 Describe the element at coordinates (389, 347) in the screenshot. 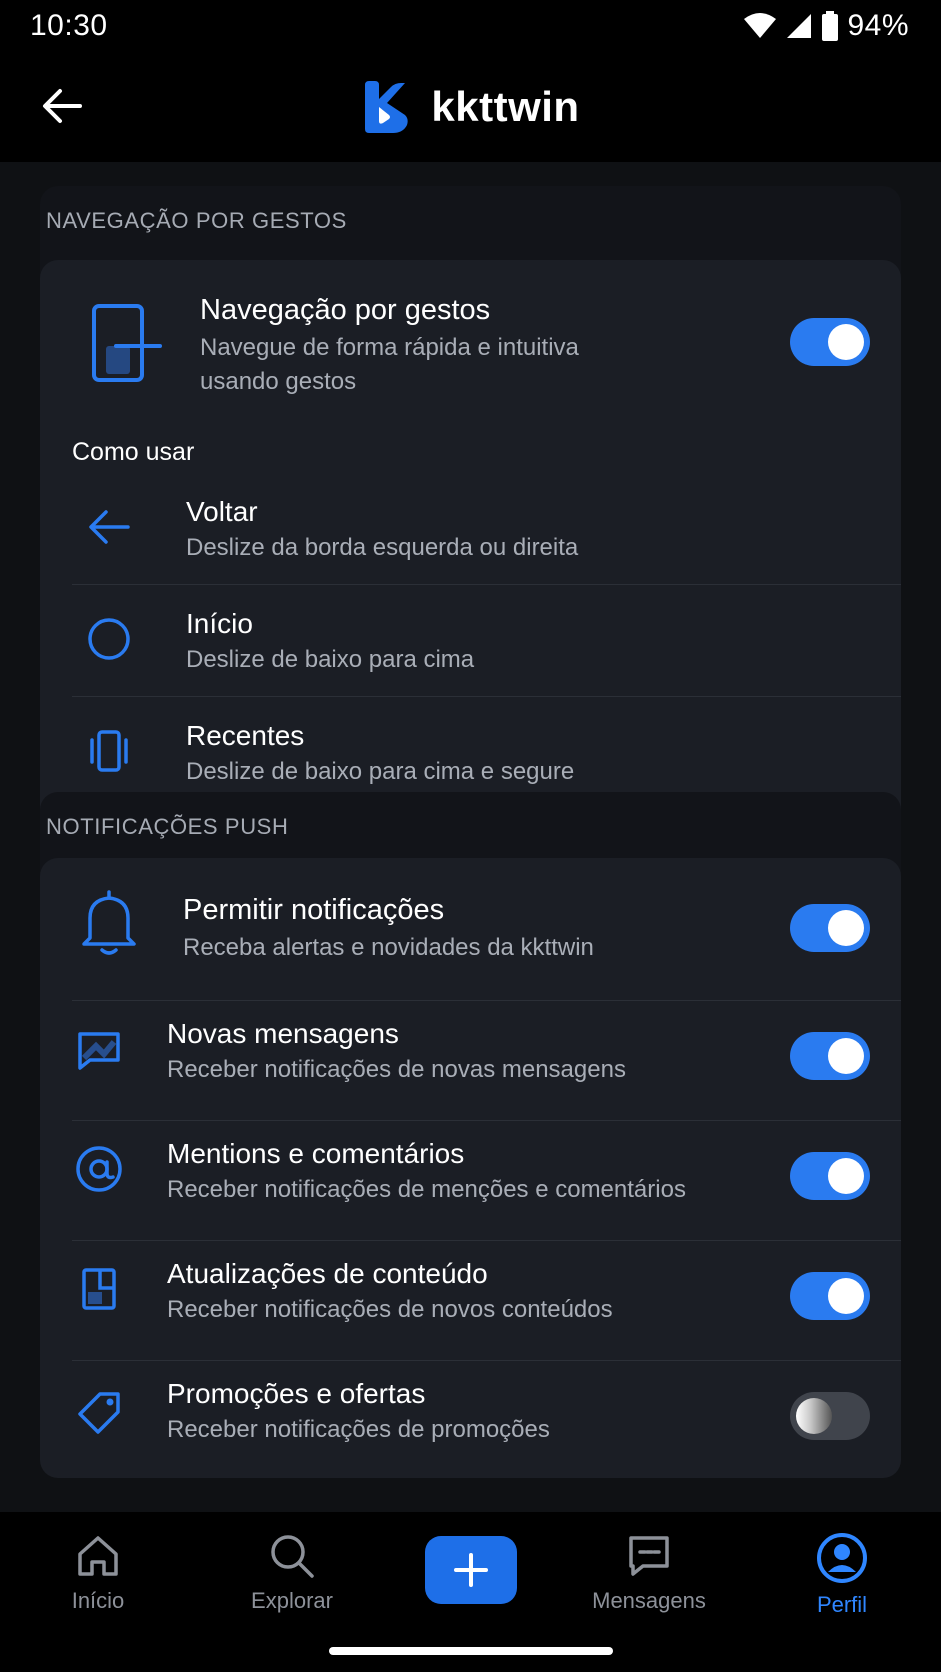

I see `gesture-main-sub-1: Navegue de forma rápida e intuitiva` at that location.